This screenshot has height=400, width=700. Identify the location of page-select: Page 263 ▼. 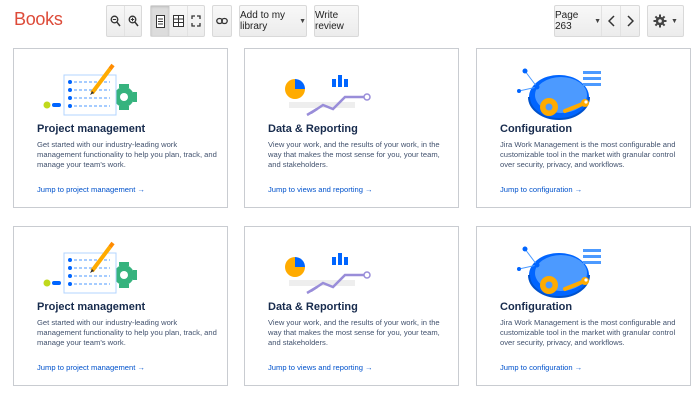
(578, 21).